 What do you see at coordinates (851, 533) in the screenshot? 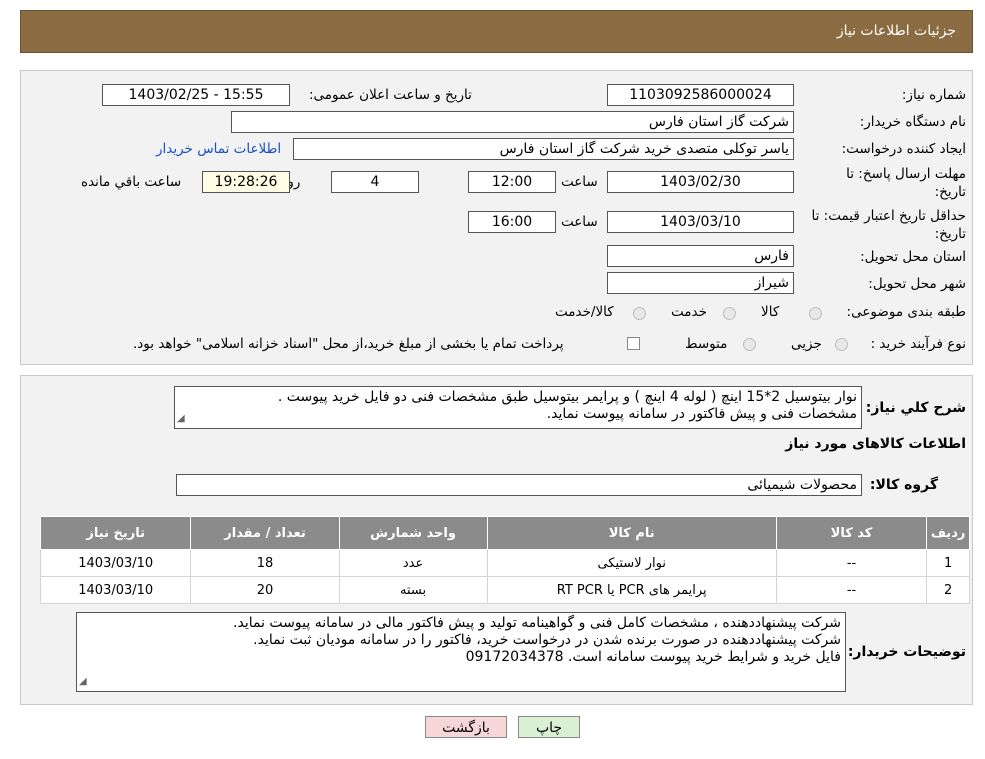
I see `col-code-header: کد کالا` at bounding box center [851, 533].